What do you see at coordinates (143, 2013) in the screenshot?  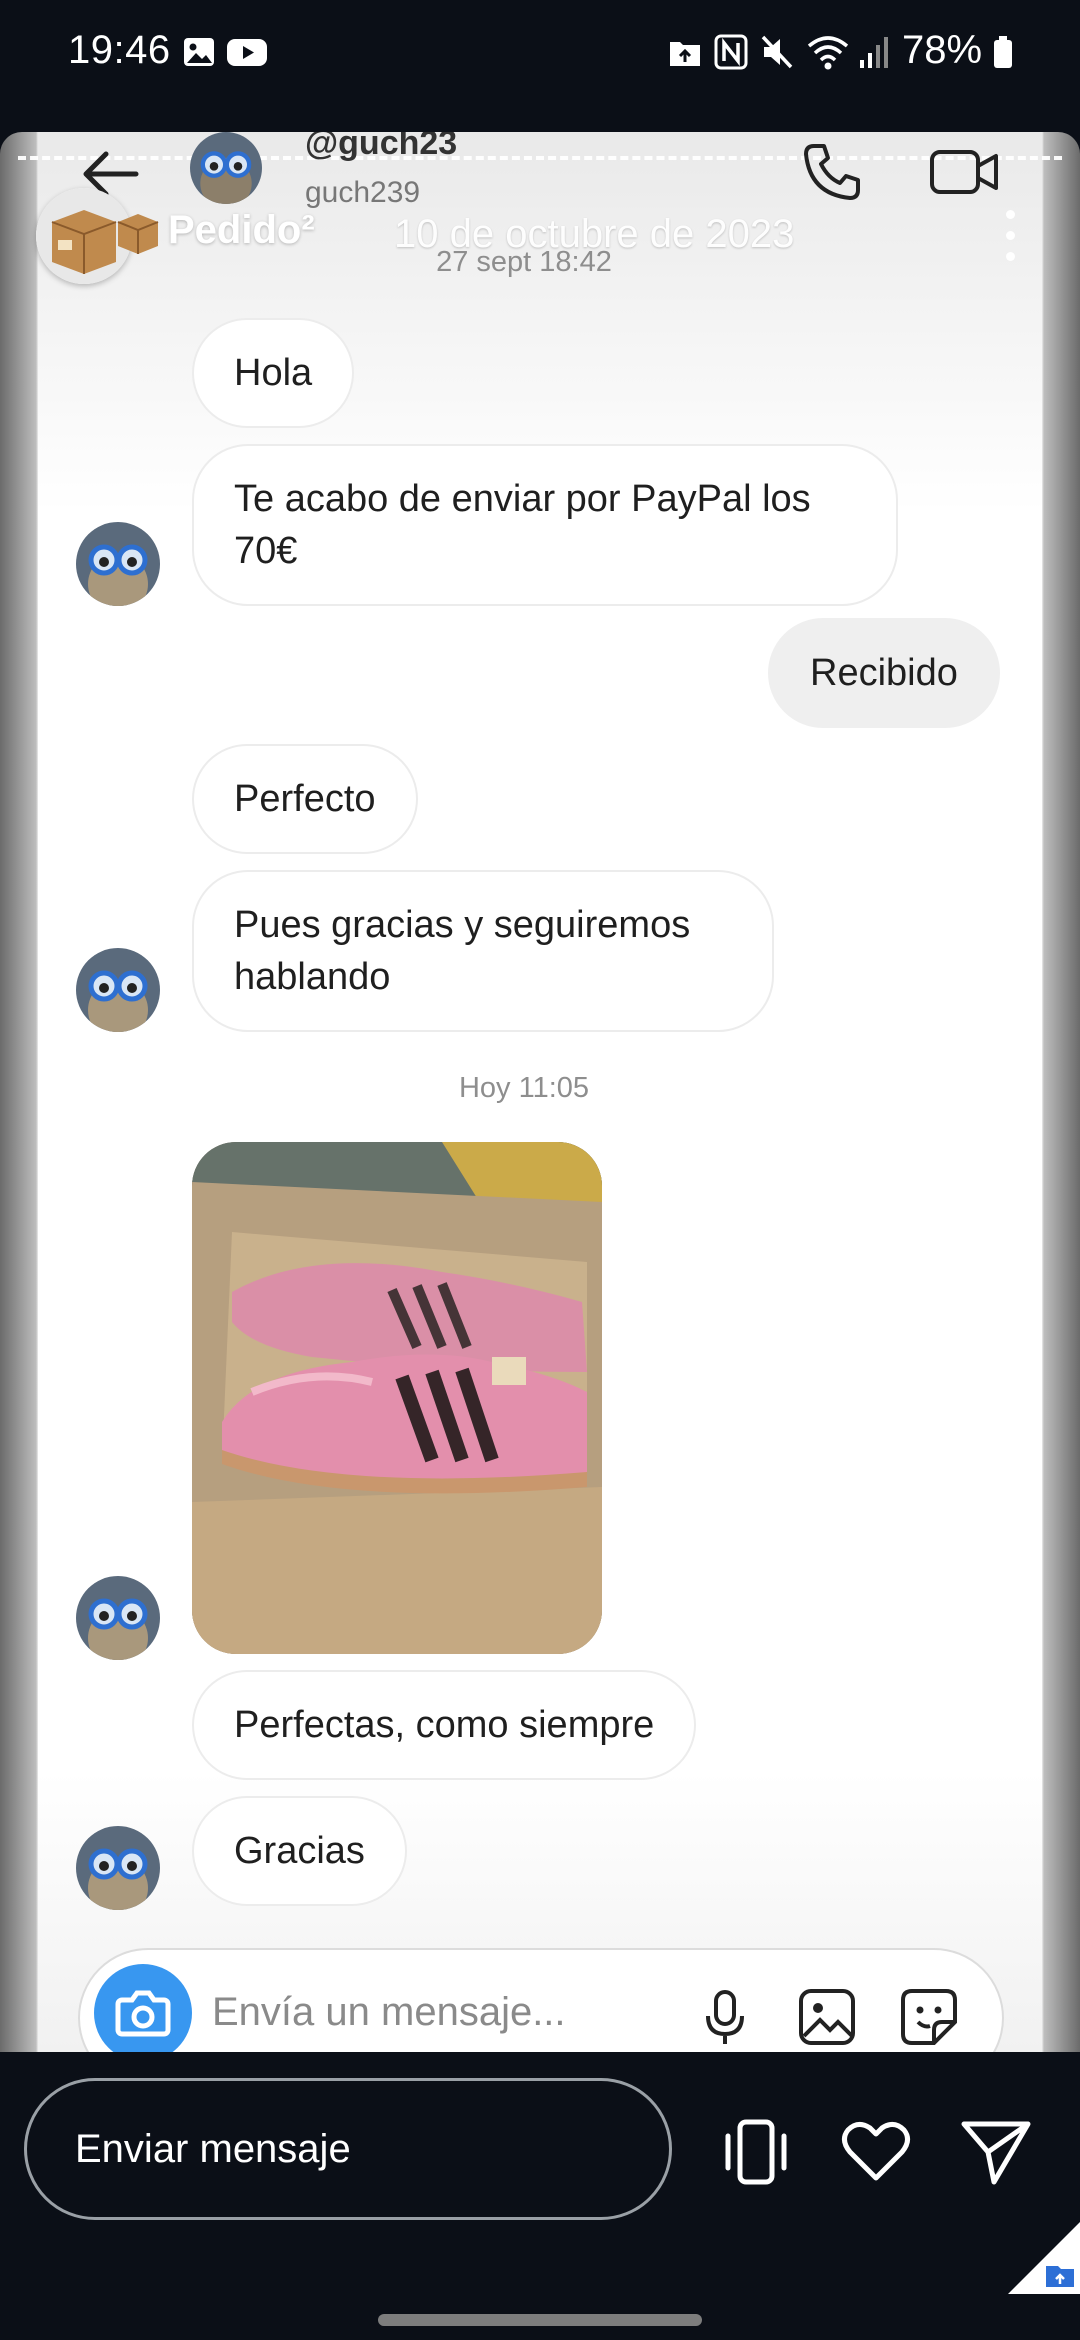 I see `camera-icon` at bounding box center [143, 2013].